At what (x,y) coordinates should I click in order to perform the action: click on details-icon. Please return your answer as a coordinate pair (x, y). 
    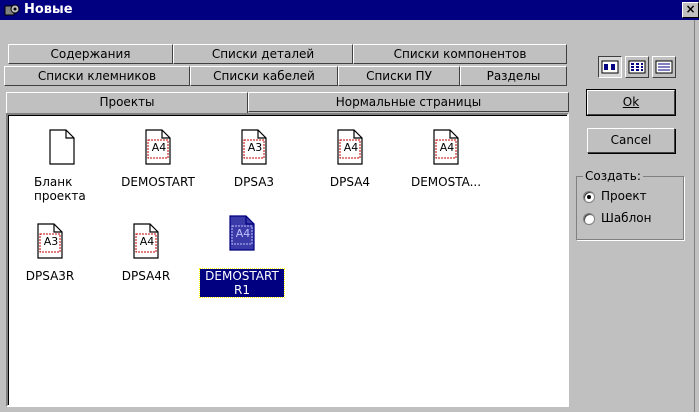
    Looking at the image, I should click on (664, 67).